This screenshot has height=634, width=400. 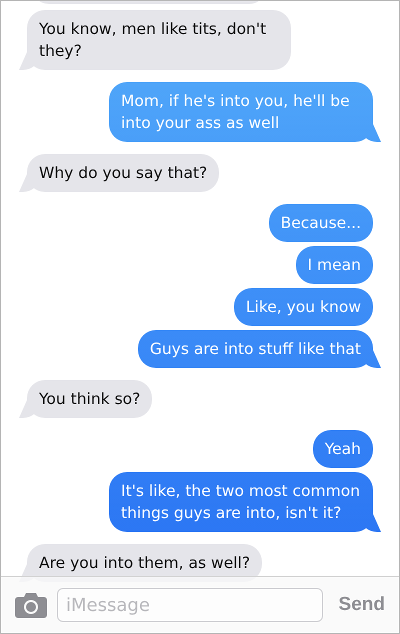 What do you see at coordinates (358, 605) in the screenshot?
I see `send-button: Send` at bounding box center [358, 605].